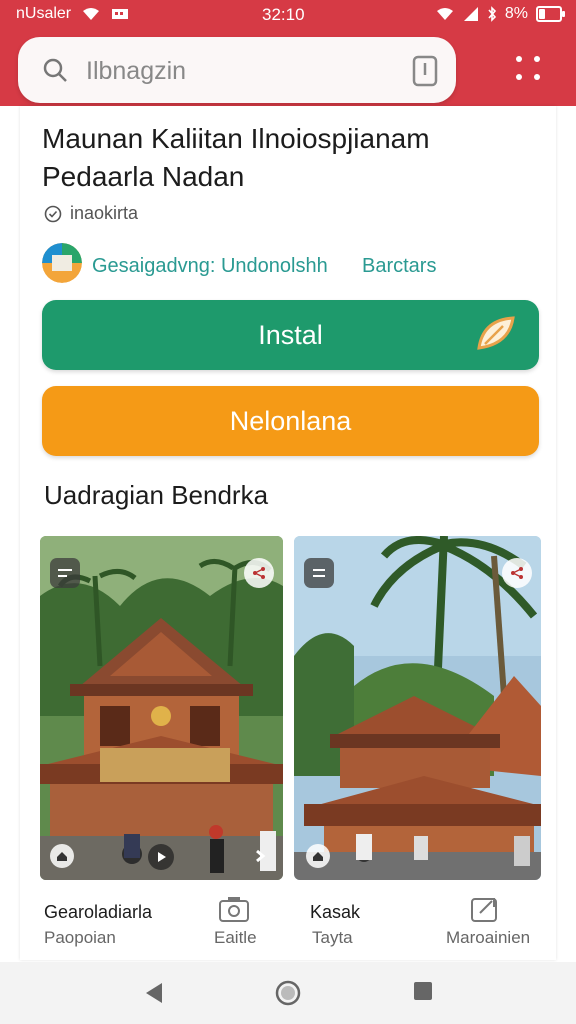 This screenshot has height=1024, width=576. Describe the element at coordinates (210, 266) in the screenshot. I see `publisher-name: Gesaigadvng: Undonolshh` at that location.